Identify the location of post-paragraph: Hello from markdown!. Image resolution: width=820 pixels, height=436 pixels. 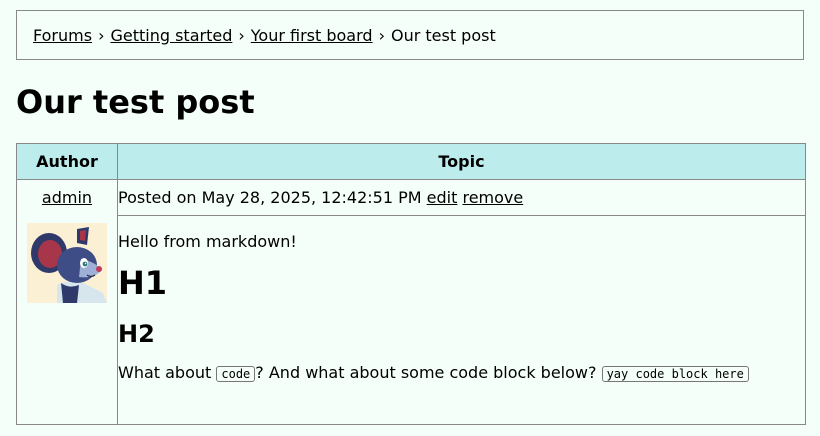
(207, 241).